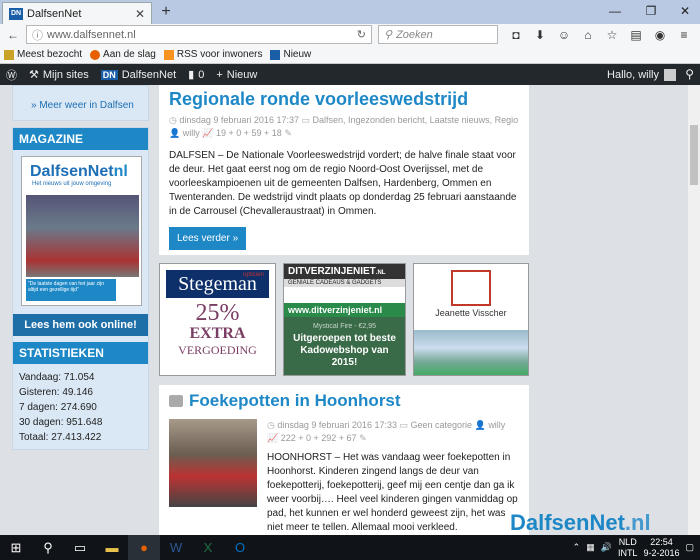 Image resolution: width=700 pixels, height=560 pixels. I want to click on info-icon: ⓘ, so click(37, 35).